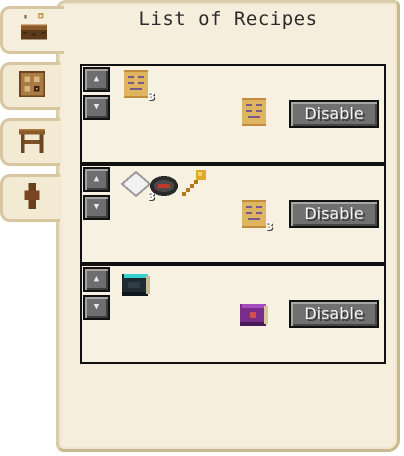 This screenshot has height=456, width=404. I want to click on recipe-board-icon, so click(32, 86).